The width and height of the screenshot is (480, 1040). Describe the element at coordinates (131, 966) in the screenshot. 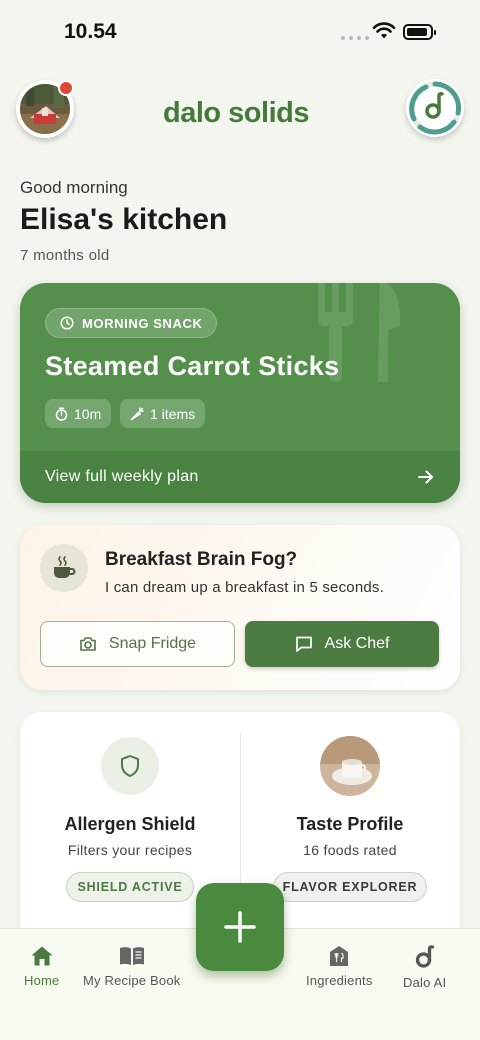

I see `nav-recipe-book: My Recipe Book` at that location.